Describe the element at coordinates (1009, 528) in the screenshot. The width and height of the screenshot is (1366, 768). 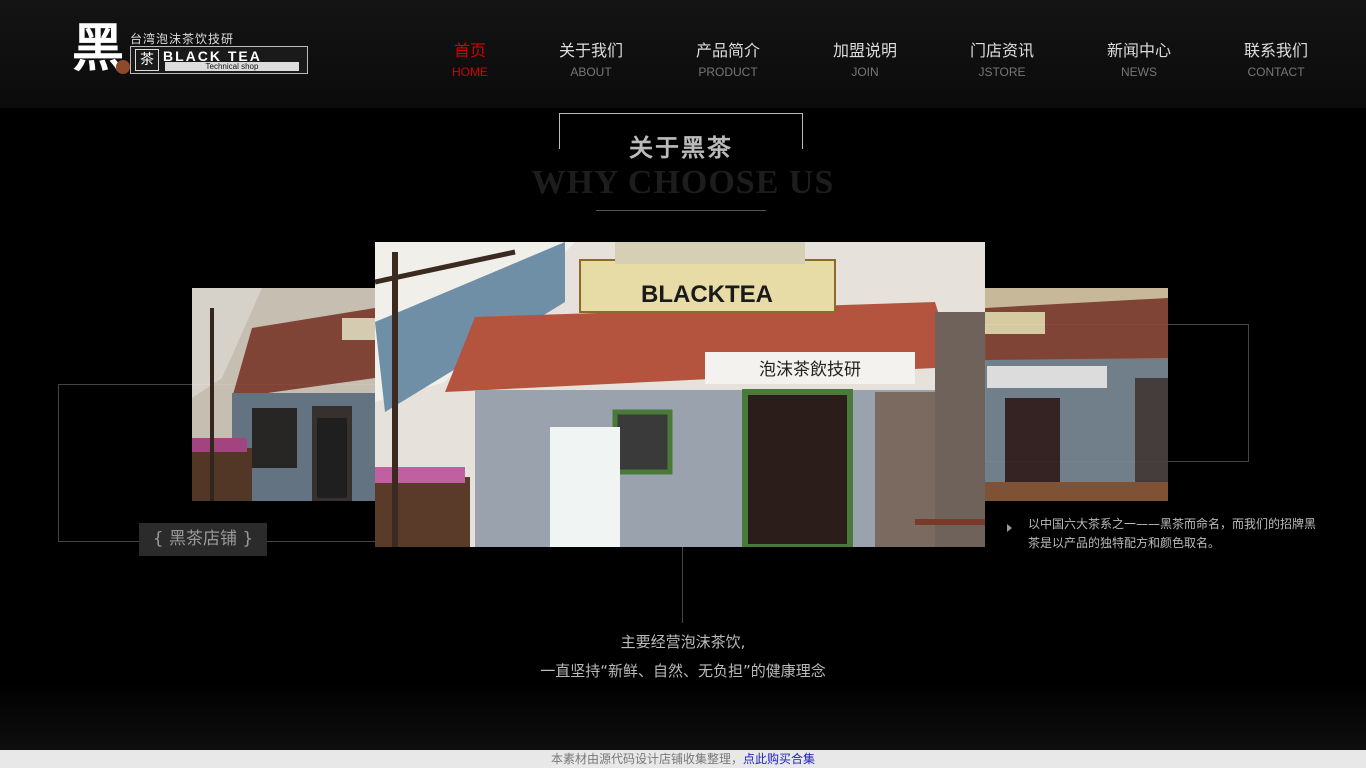
I see `arrow-right-icon` at that location.